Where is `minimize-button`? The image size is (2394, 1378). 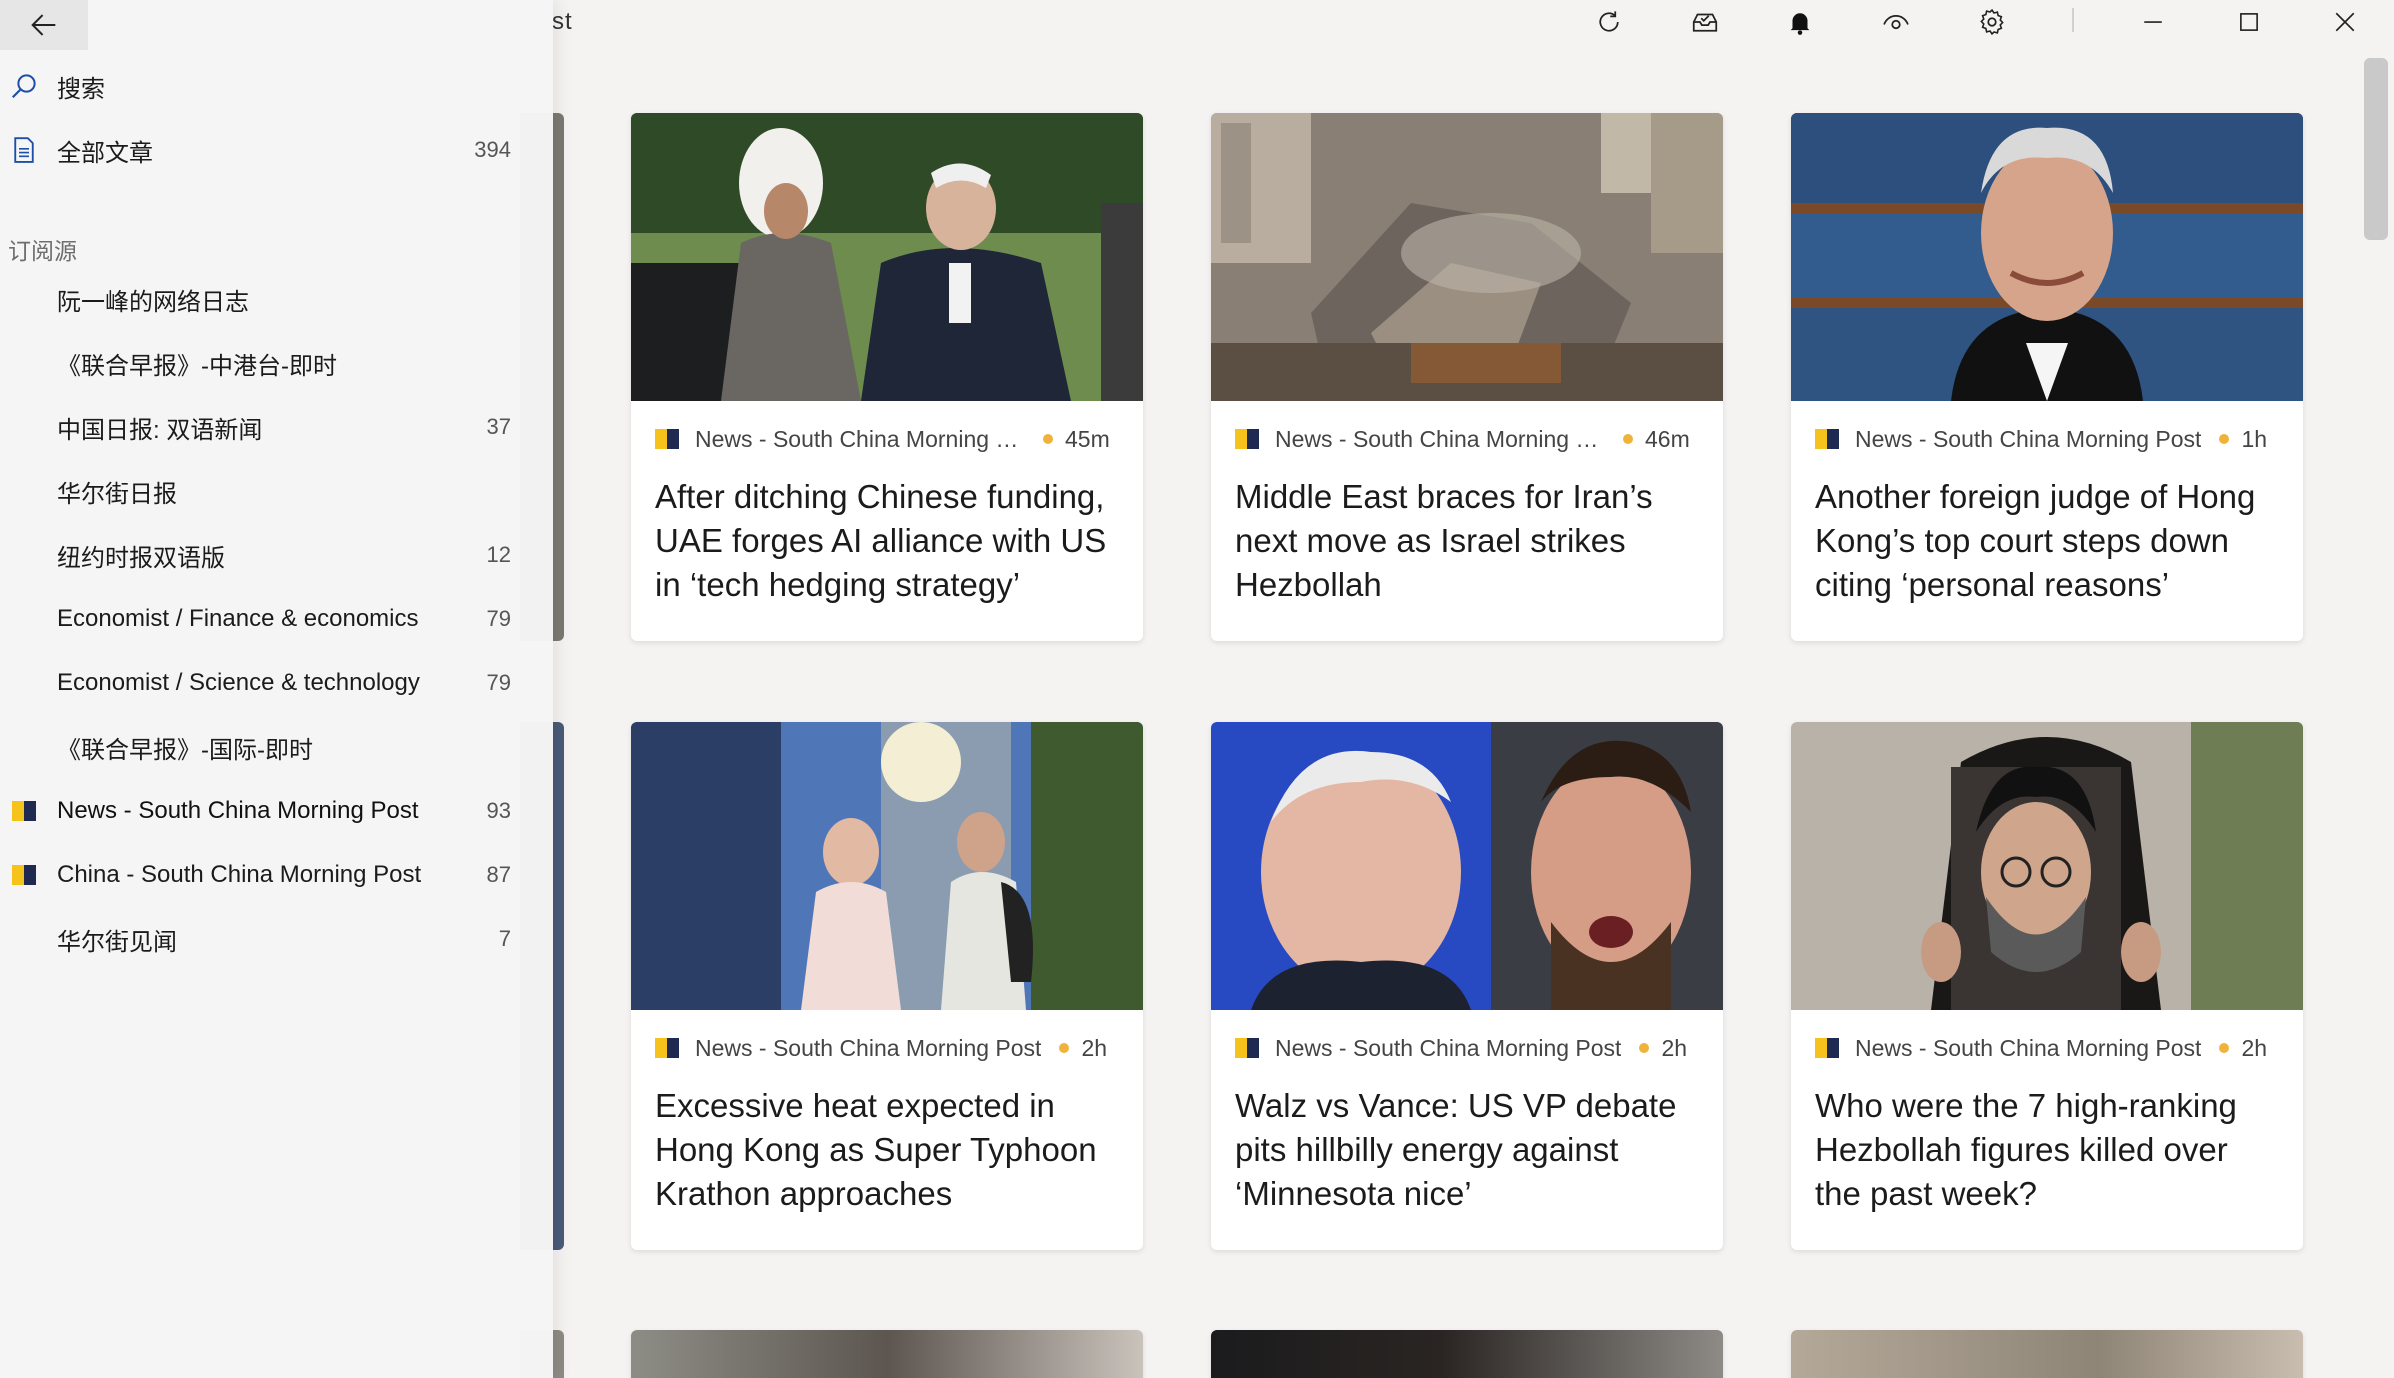
minimize-button is located at coordinates (2153, 22).